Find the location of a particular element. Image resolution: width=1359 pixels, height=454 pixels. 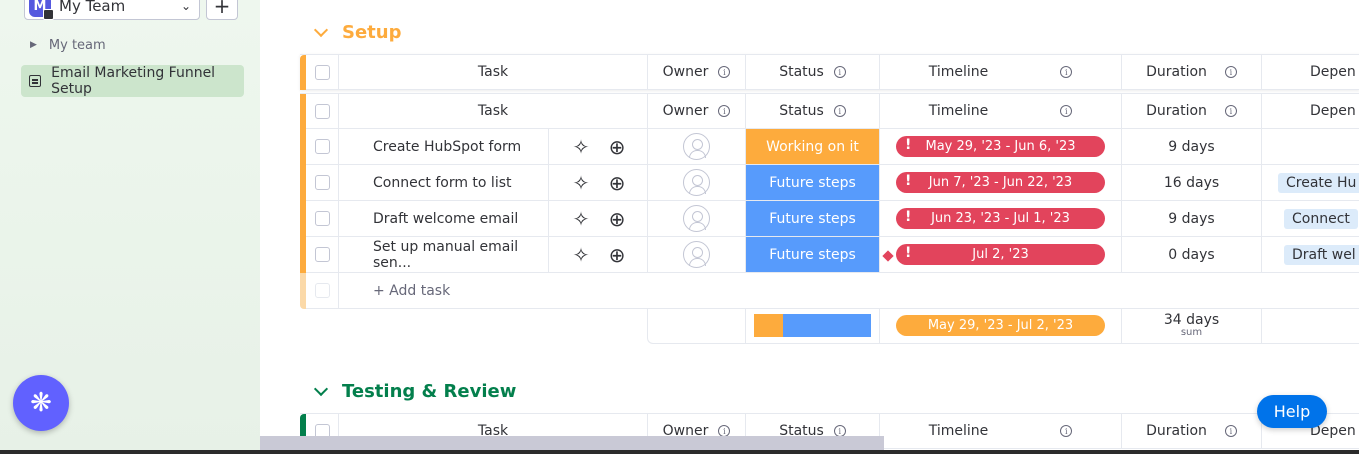

task-name-cell: Create HubSpot form is located at coordinates (444, 147).